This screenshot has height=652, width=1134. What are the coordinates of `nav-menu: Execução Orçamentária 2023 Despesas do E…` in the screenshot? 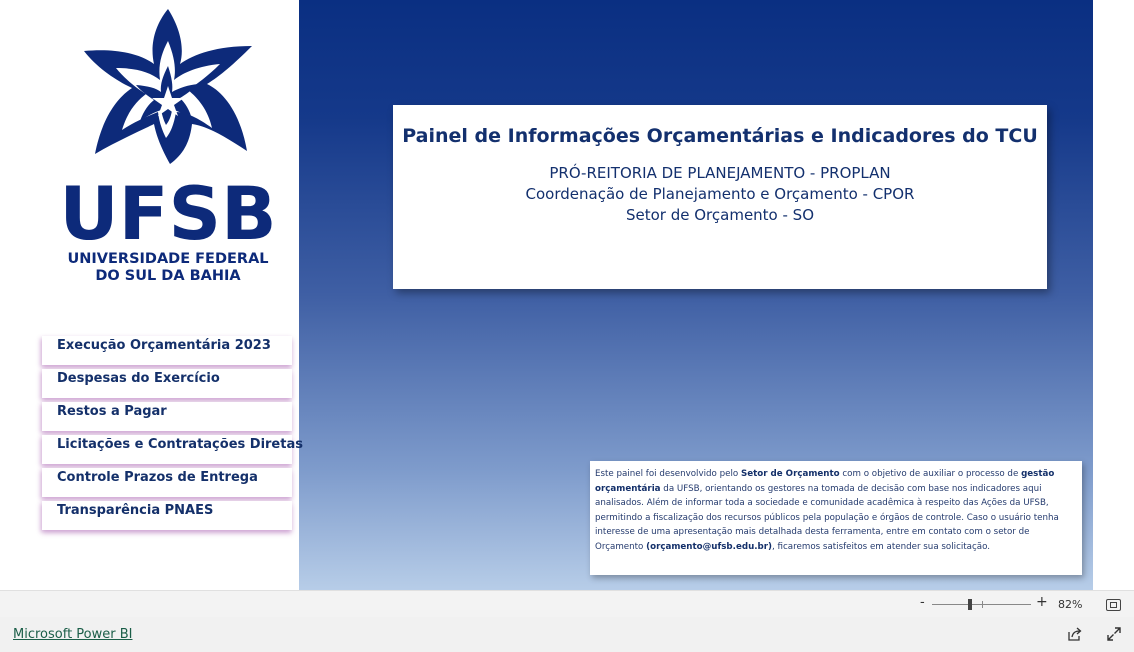 It's located at (172, 435).